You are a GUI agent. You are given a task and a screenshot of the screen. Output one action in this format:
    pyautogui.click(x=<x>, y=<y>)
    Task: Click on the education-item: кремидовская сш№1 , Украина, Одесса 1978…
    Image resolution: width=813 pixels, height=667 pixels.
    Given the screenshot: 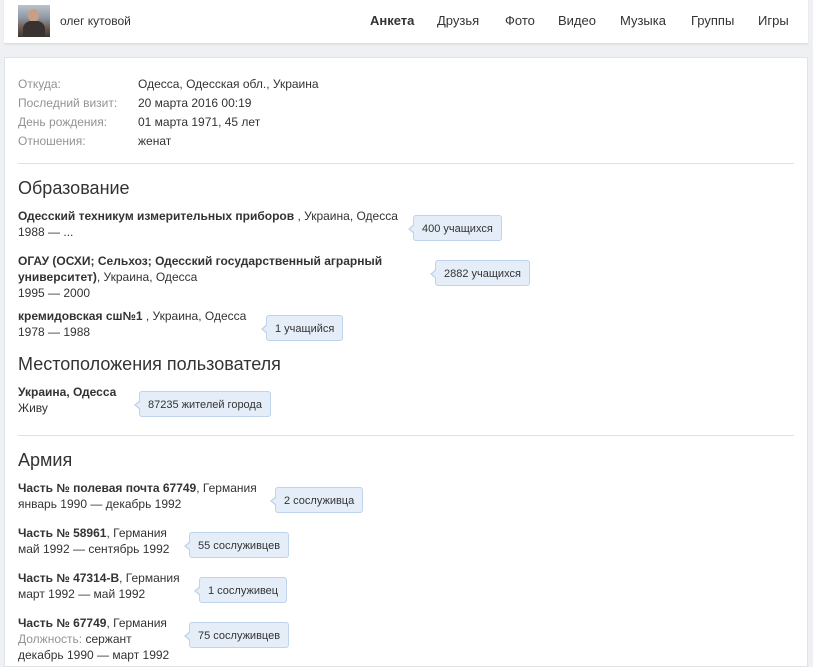 What is the action you would take?
    pyautogui.click(x=132, y=324)
    